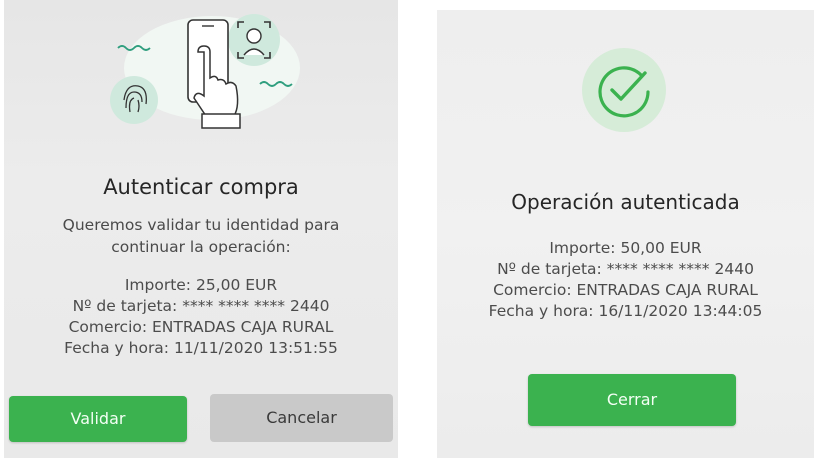 The image size is (814, 458). Describe the element at coordinates (254, 40) in the screenshot. I see `face-id-icon` at that location.